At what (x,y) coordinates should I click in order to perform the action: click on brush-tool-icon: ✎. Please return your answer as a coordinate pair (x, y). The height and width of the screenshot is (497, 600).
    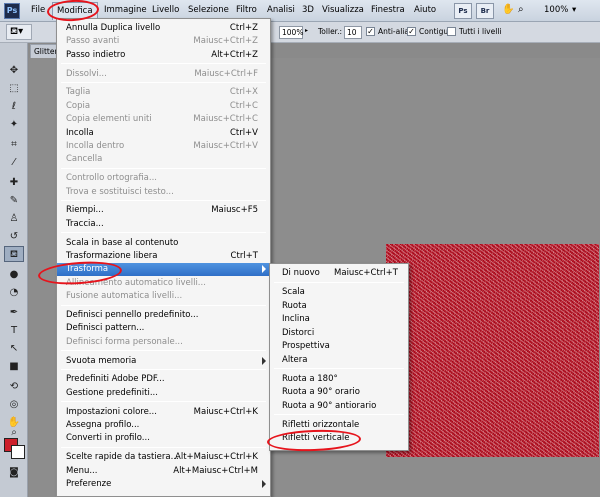
    Looking at the image, I should click on (14, 201).